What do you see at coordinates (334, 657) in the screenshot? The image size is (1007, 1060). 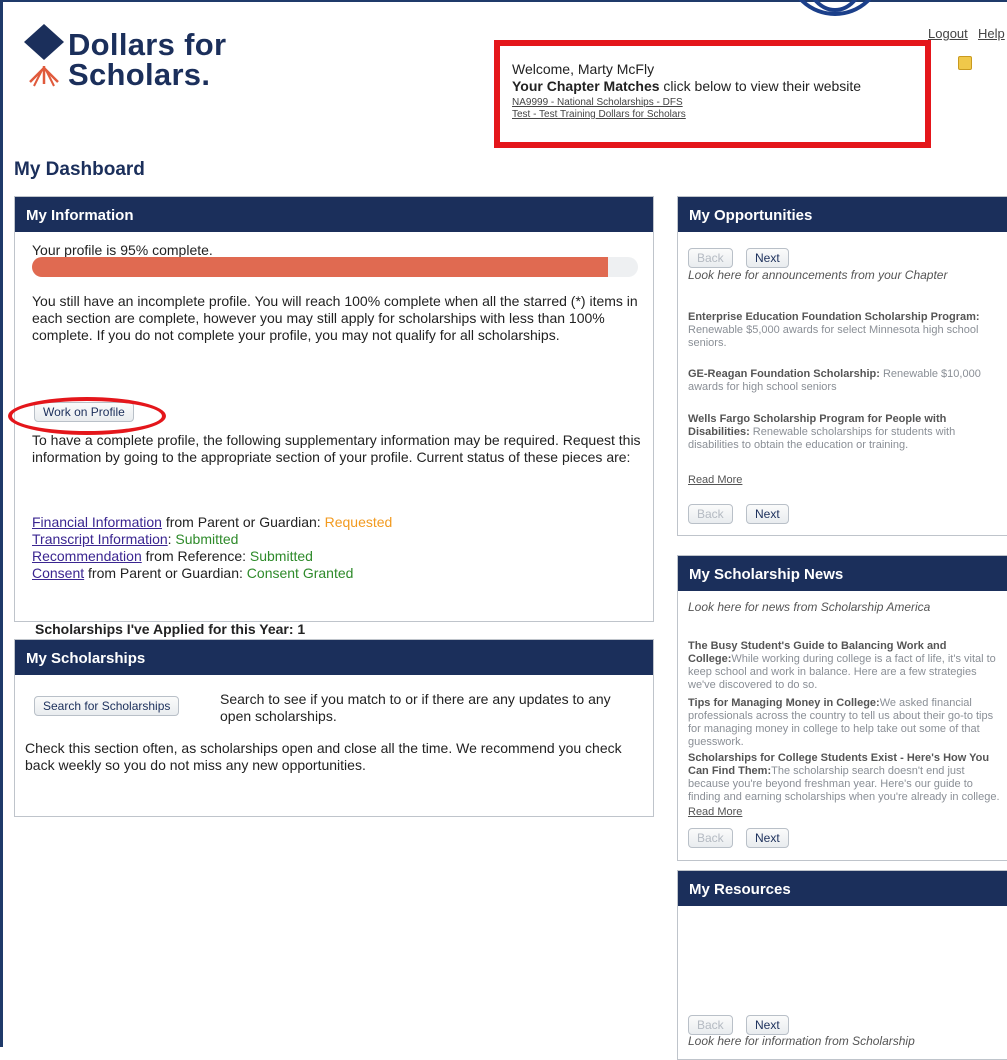 I see `panel-title: My Scholarships` at bounding box center [334, 657].